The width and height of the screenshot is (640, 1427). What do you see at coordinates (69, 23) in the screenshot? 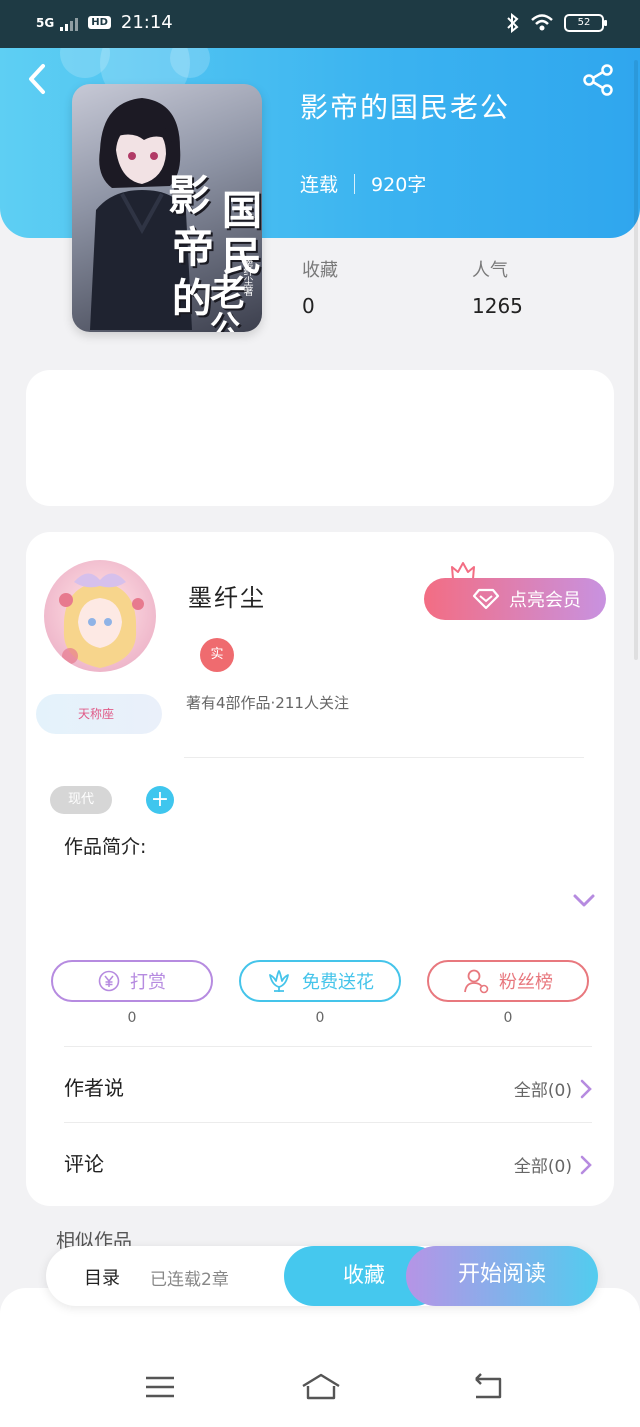
I see `signal-icon` at bounding box center [69, 23].